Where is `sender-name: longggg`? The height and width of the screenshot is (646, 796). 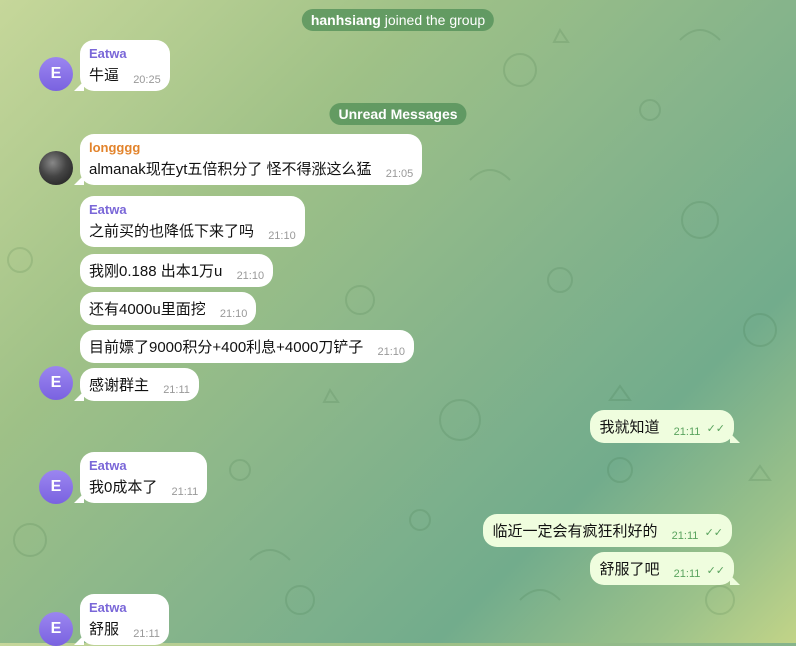 sender-name: longggg is located at coordinates (251, 147).